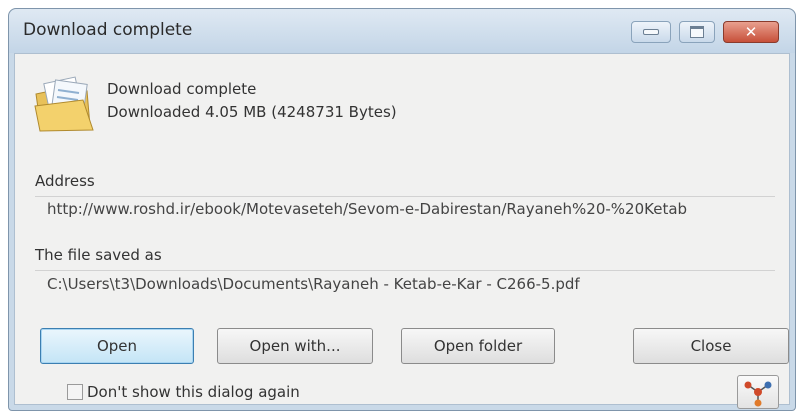 This screenshot has height=419, width=806. I want to click on dont-show-again-label: Don't show this dialog again, so click(193, 392).